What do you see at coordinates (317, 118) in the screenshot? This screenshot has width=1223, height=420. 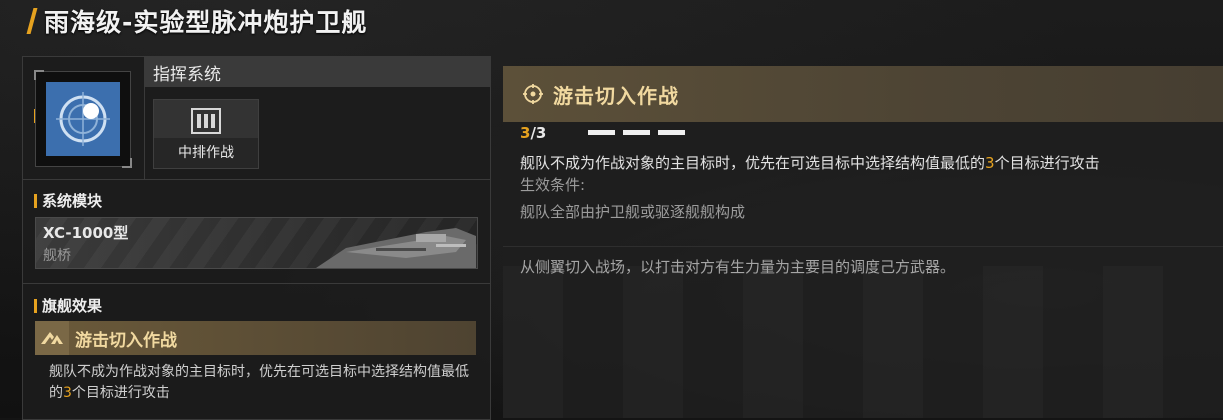 I see `command-system-area: 指挥系统 中排作战` at bounding box center [317, 118].